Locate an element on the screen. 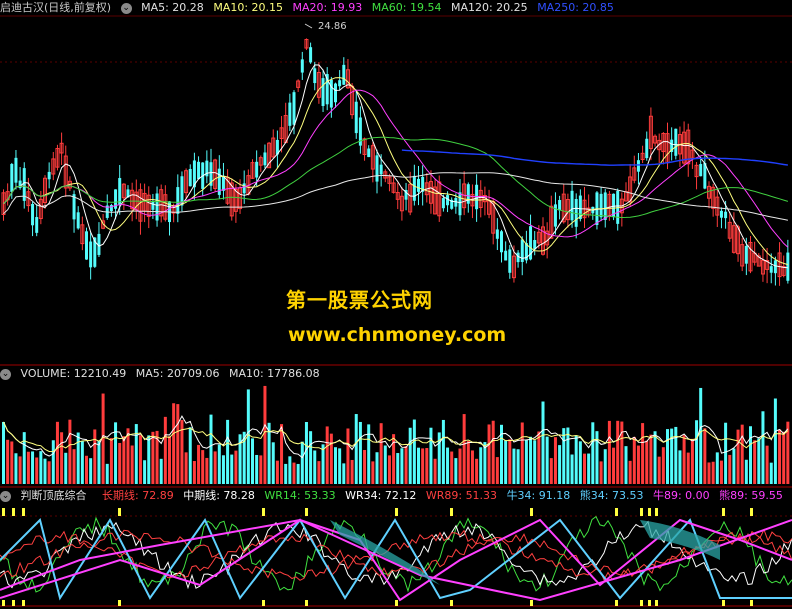  high-price-label: 24.86 is located at coordinates (332, 26).